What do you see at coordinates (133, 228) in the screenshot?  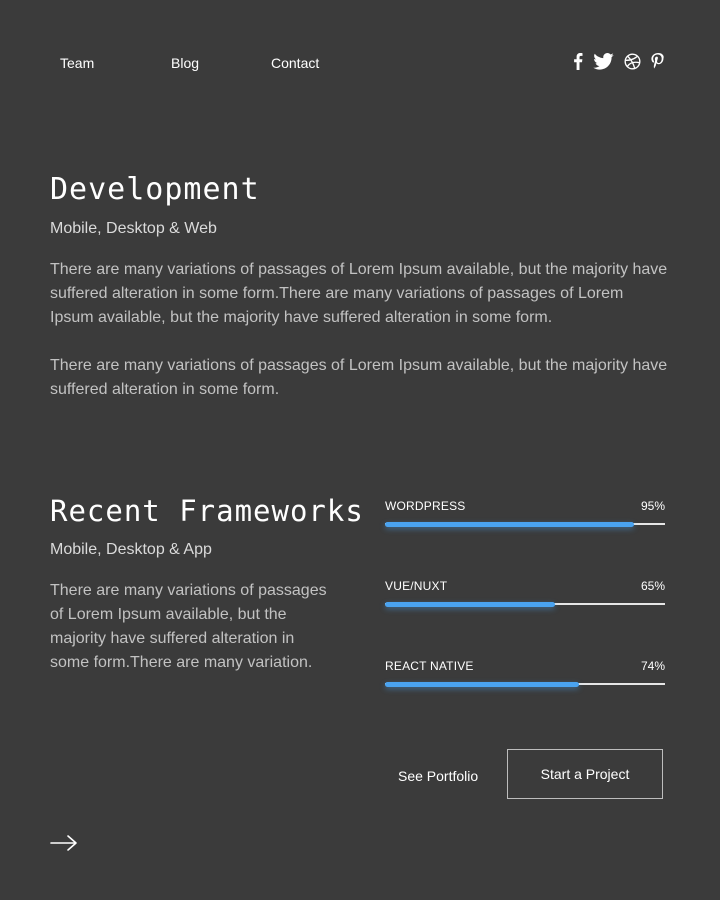 I see `development-subtitle: Mobile, Desktop & Web` at bounding box center [133, 228].